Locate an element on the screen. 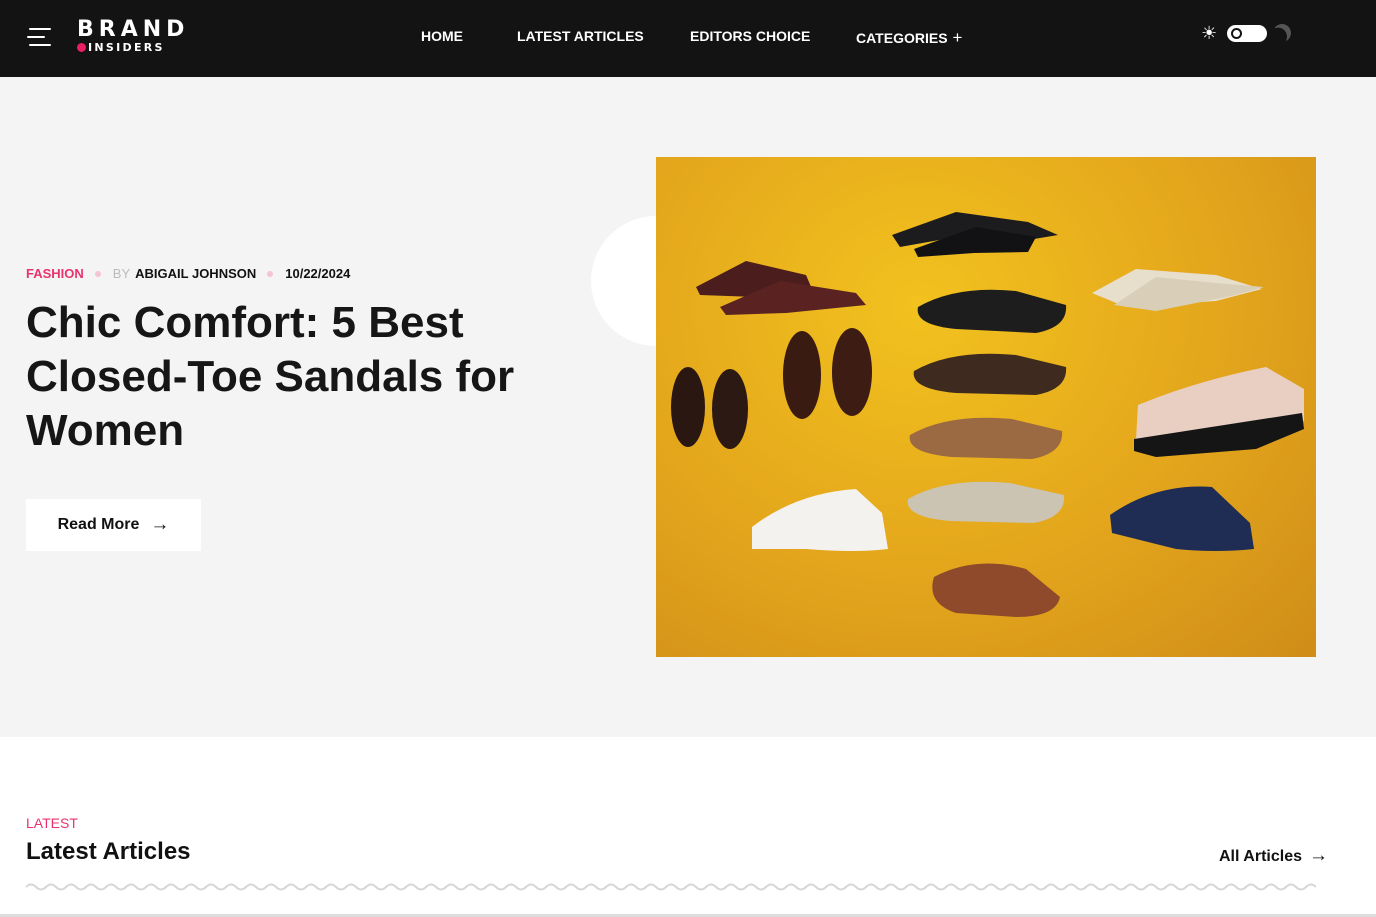 The height and width of the screenshot is (917, 1376). theme-switcher: ☀ is located at coordinates (1248, 34).